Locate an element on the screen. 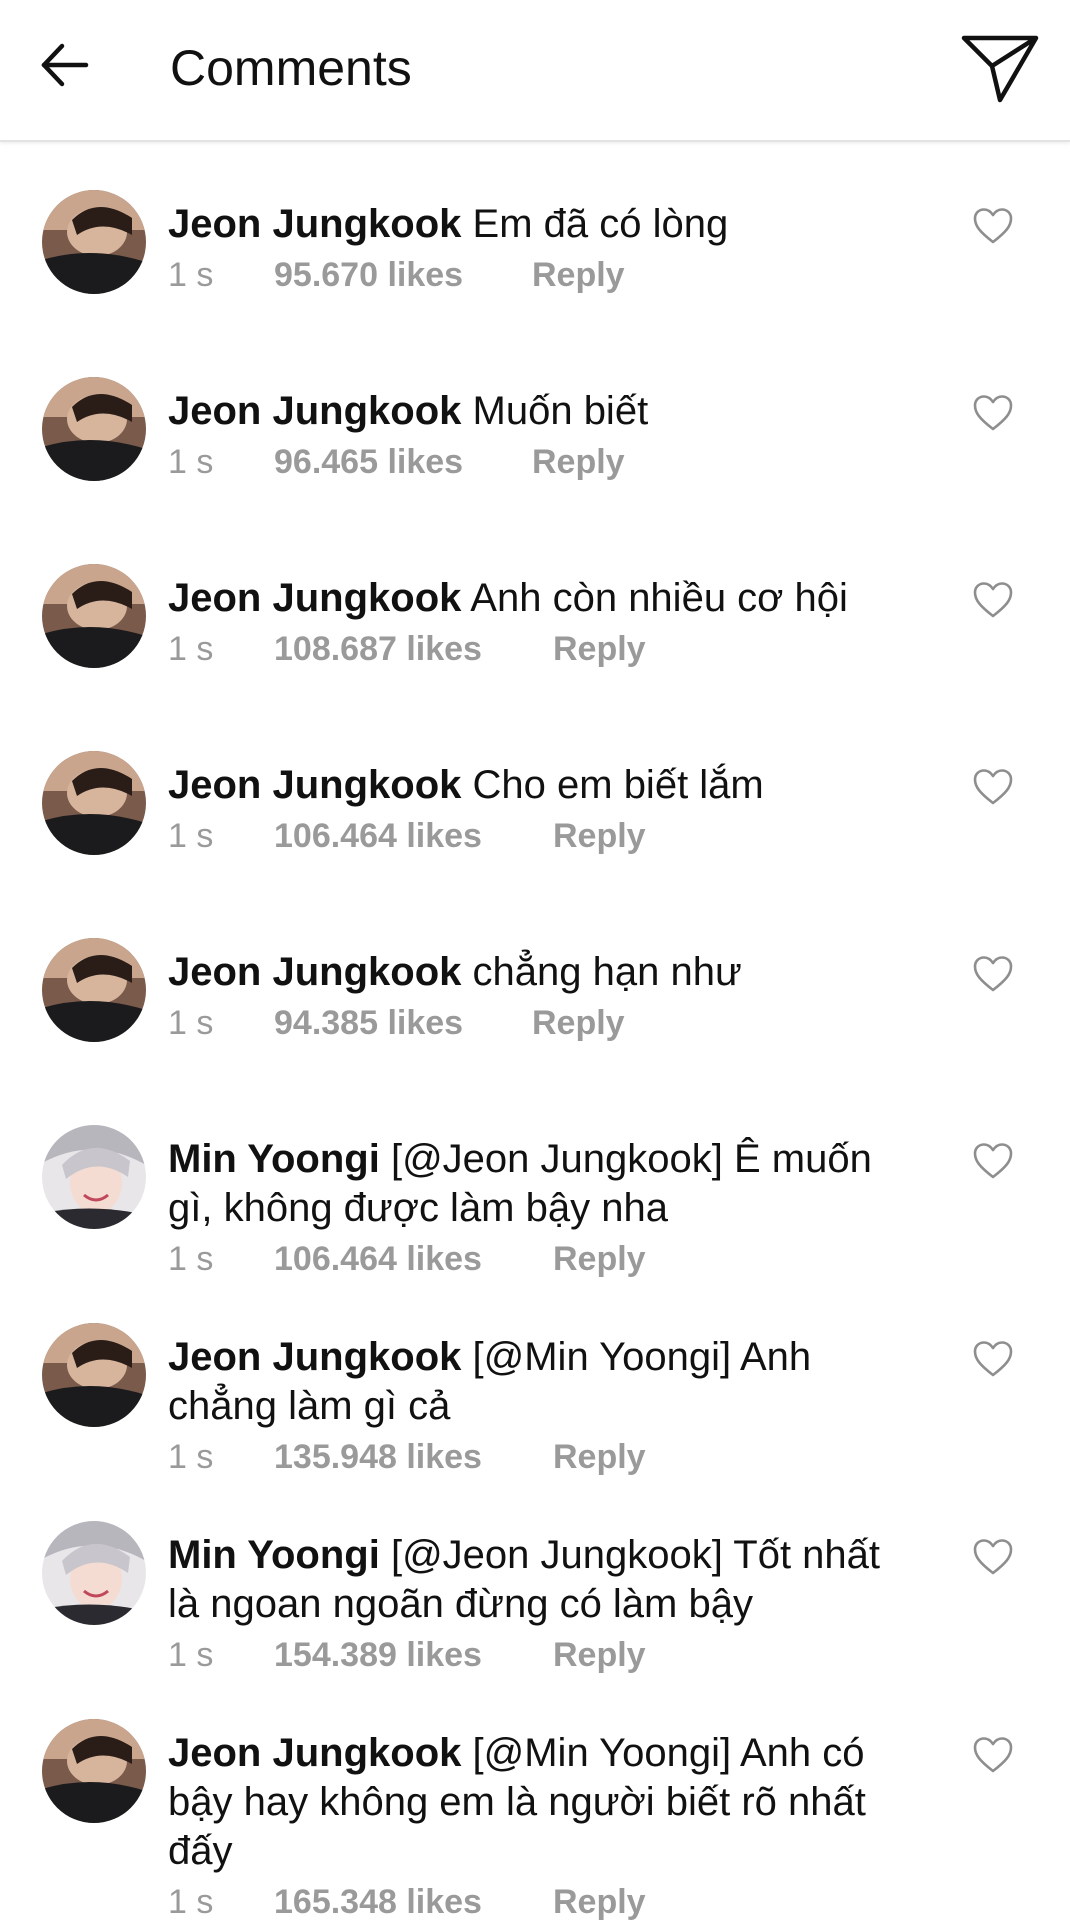 The width and height of the screenshot is (1070, 1926). comment-text: Jeon Jungkook Muốn biết is located at coordinates (538, 411).